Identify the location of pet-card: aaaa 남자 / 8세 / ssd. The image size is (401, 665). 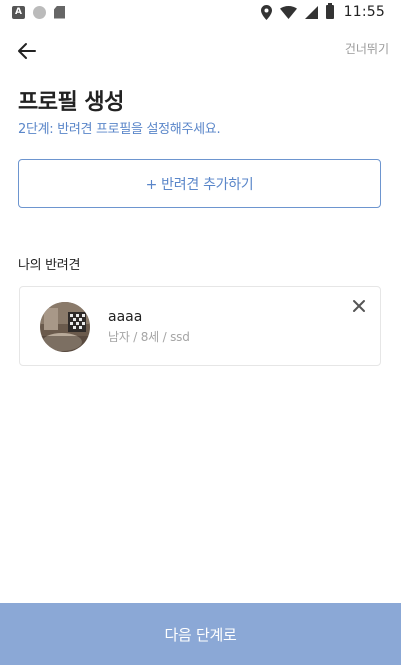
(200, 326).